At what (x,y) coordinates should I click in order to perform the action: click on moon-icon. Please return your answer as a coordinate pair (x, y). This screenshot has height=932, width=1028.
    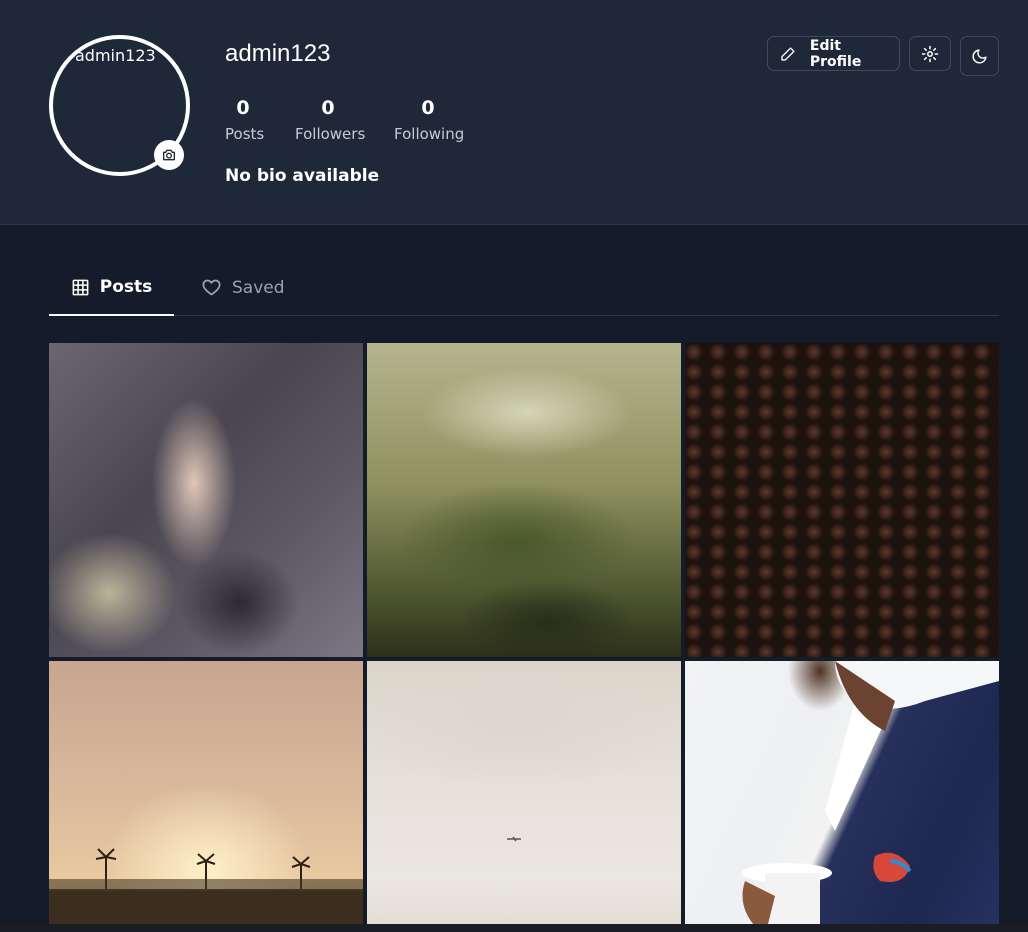
    Looking at the image, I should click on (979, 55).